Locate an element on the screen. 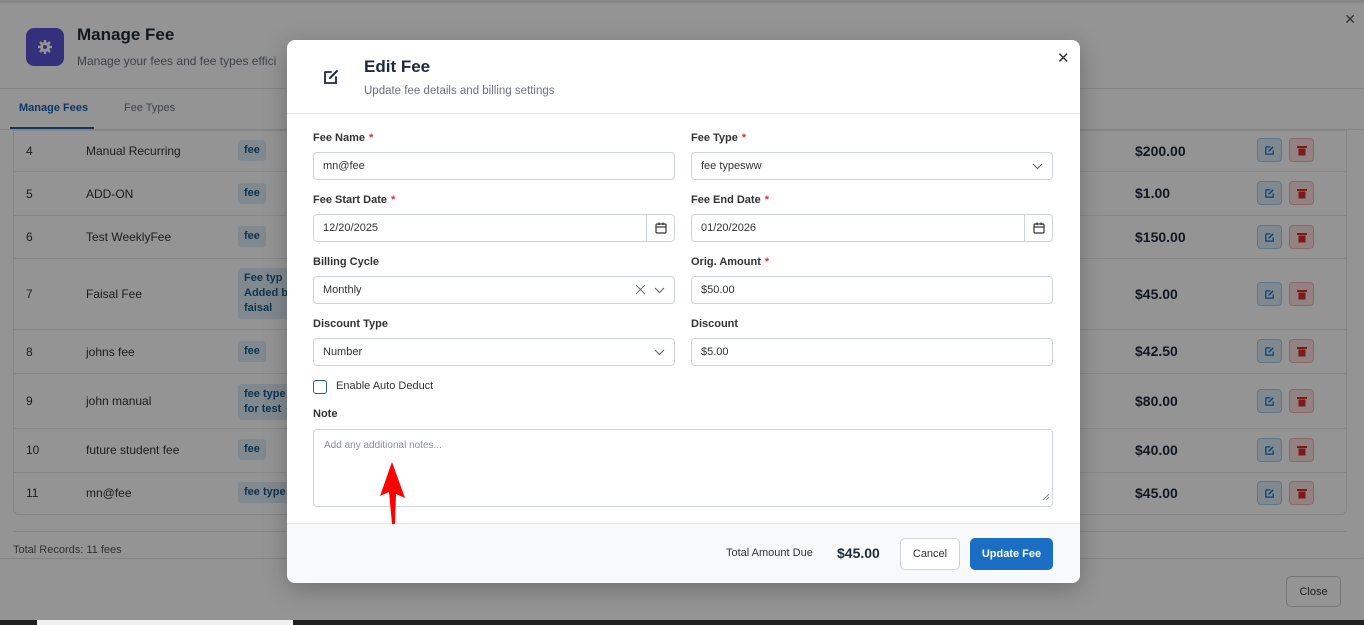 This screenshot has width=1364, height=625. auto-deduct-label: Enable Auto Deduct is located at coordinates (384, 386).